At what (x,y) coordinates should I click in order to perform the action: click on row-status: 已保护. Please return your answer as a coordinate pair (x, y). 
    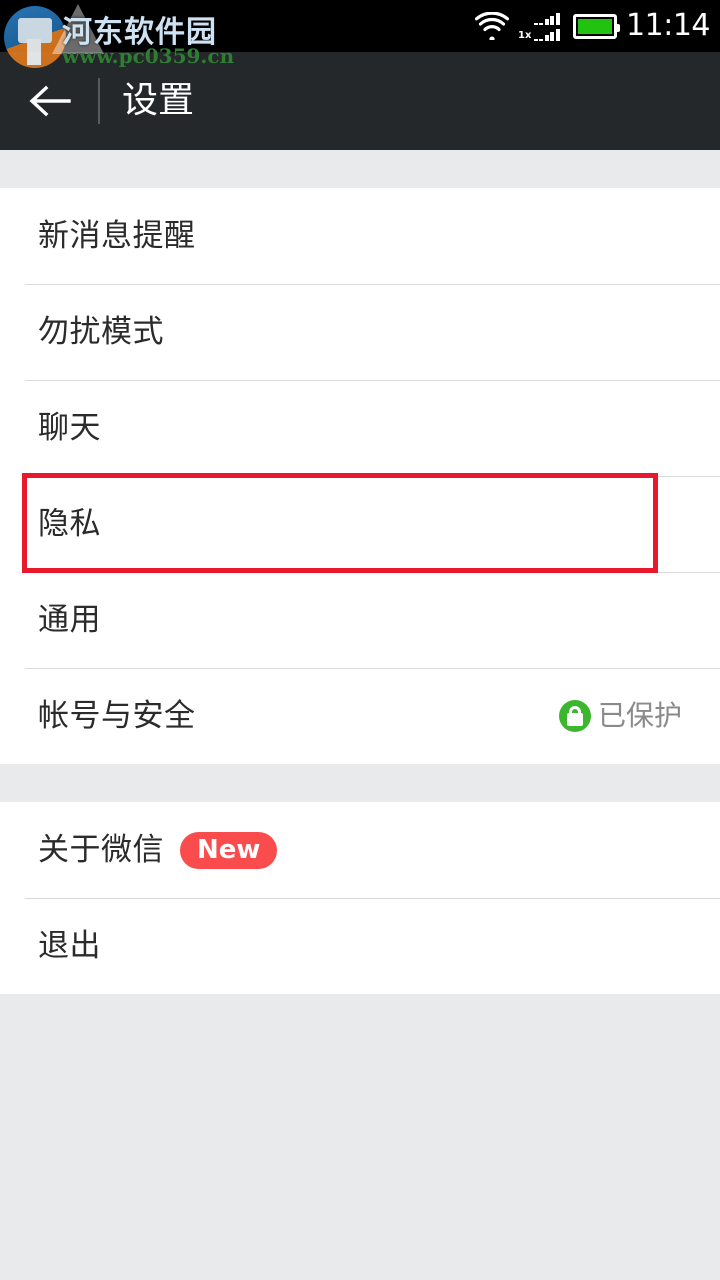
    Looking at the image, I should click on (620, 716).